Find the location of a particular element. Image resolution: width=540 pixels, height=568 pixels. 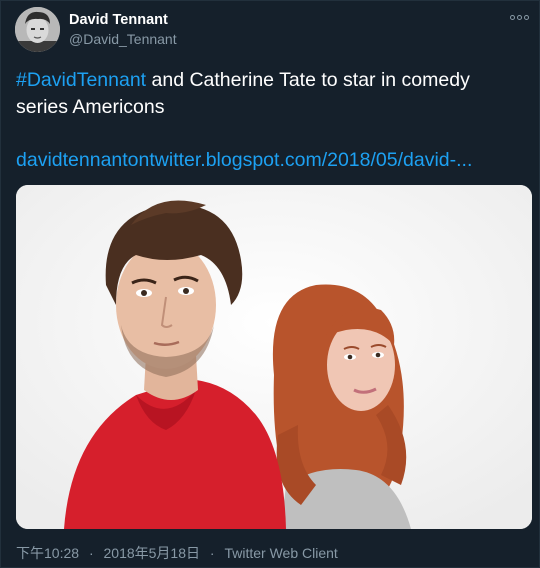

author-handle: @David_Tennant is located at coordinates (123, 39).